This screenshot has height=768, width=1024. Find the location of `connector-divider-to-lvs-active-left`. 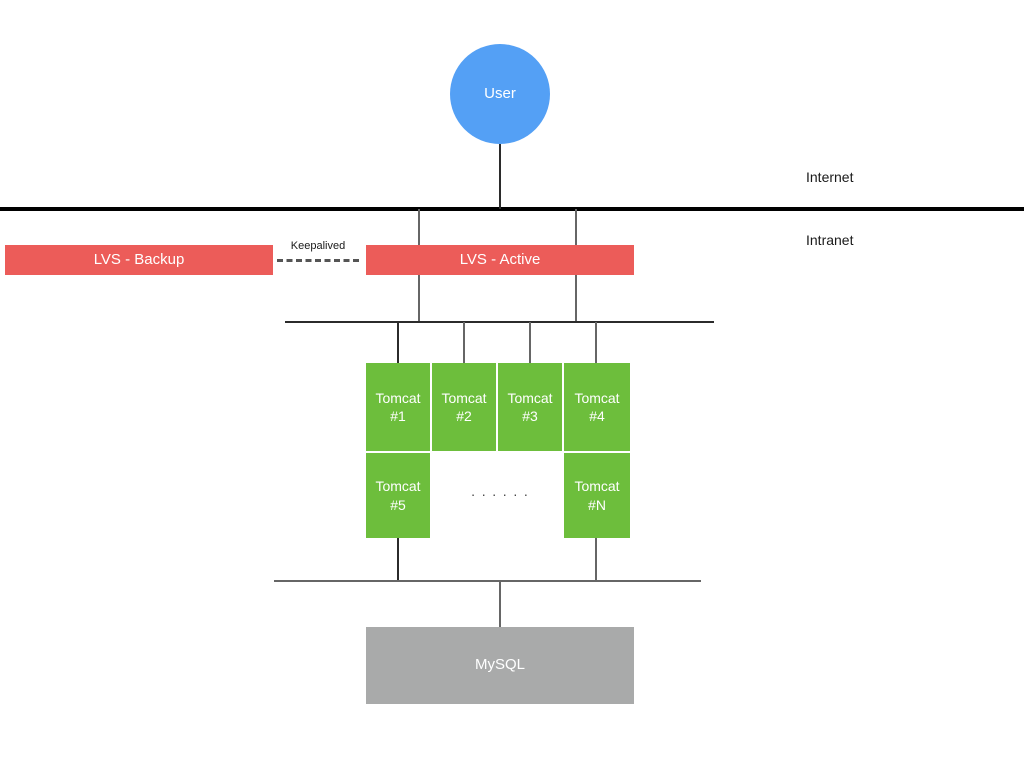

connector-divider-to-lvs-active-left is located at coordinates (419, 228).